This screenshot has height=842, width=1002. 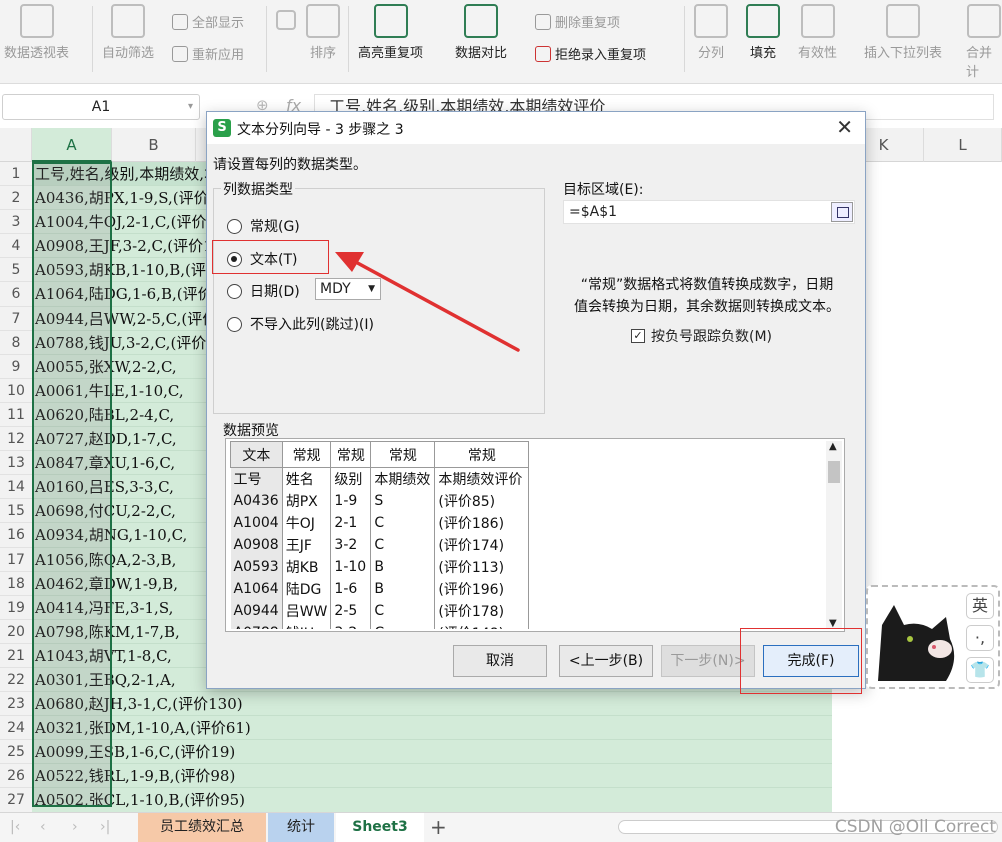 I want to click on cell-a: A0522,钱RL,1-9,B,(评价98), so click(x=432, y=776).